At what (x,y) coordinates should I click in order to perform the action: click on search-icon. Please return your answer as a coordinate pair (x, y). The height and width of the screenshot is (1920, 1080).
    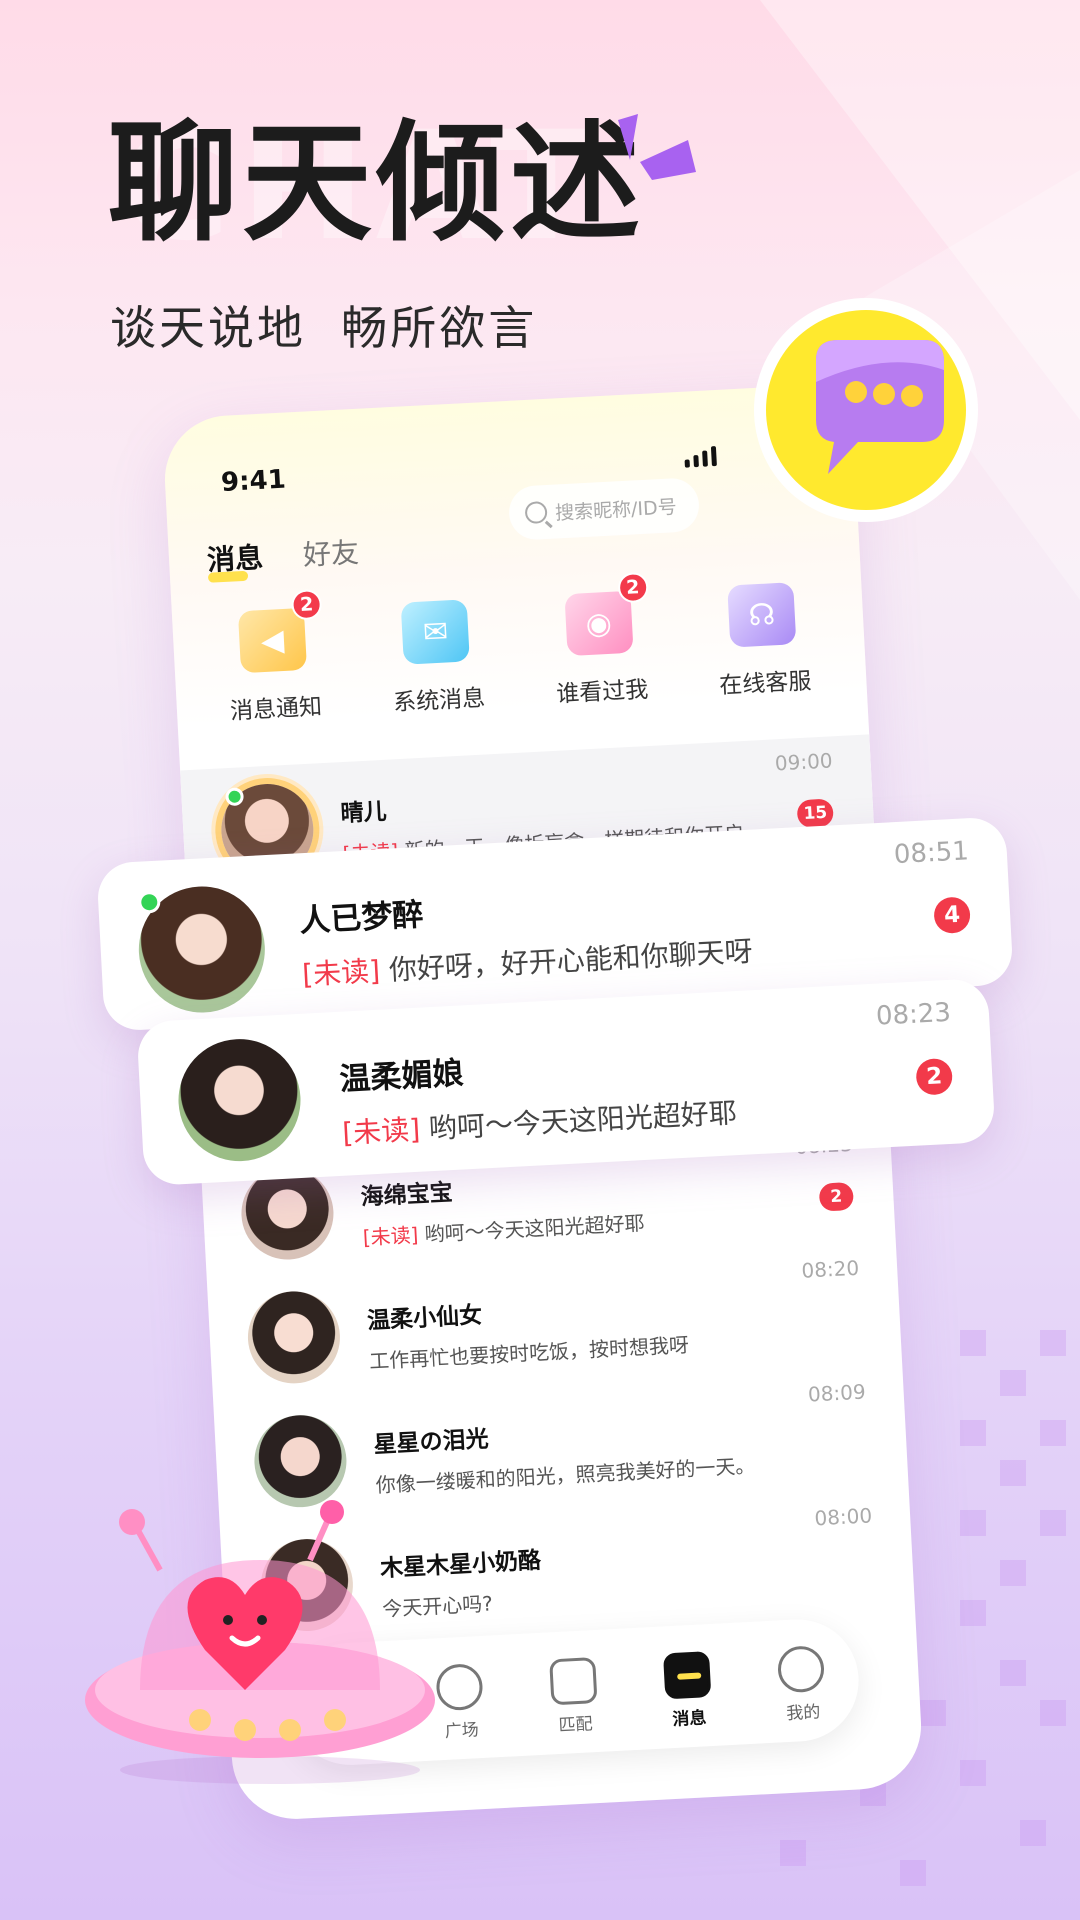
    Looking at the image, I should click on (536, 512).